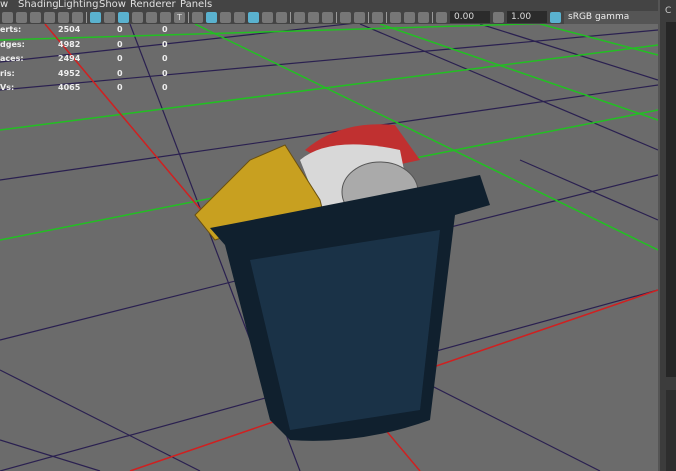 This screenshot has width=676, height=471. I want to click on xray-joints-icon, so click(395, 17).